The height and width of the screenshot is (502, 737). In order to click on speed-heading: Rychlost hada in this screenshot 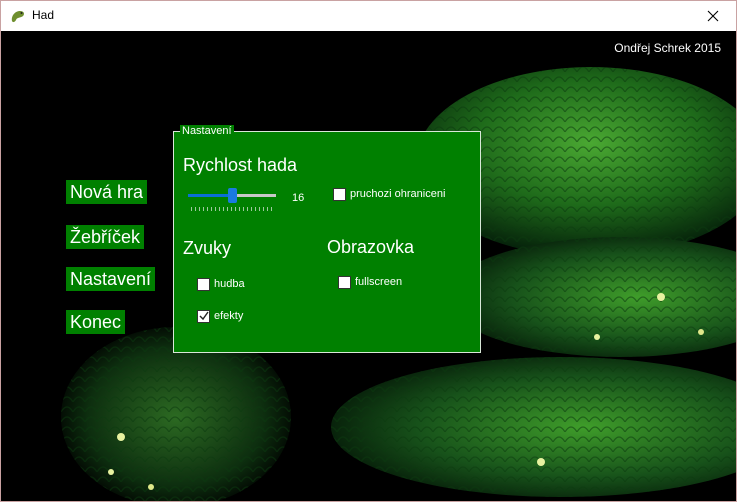, I will do `click(240, 165)`.